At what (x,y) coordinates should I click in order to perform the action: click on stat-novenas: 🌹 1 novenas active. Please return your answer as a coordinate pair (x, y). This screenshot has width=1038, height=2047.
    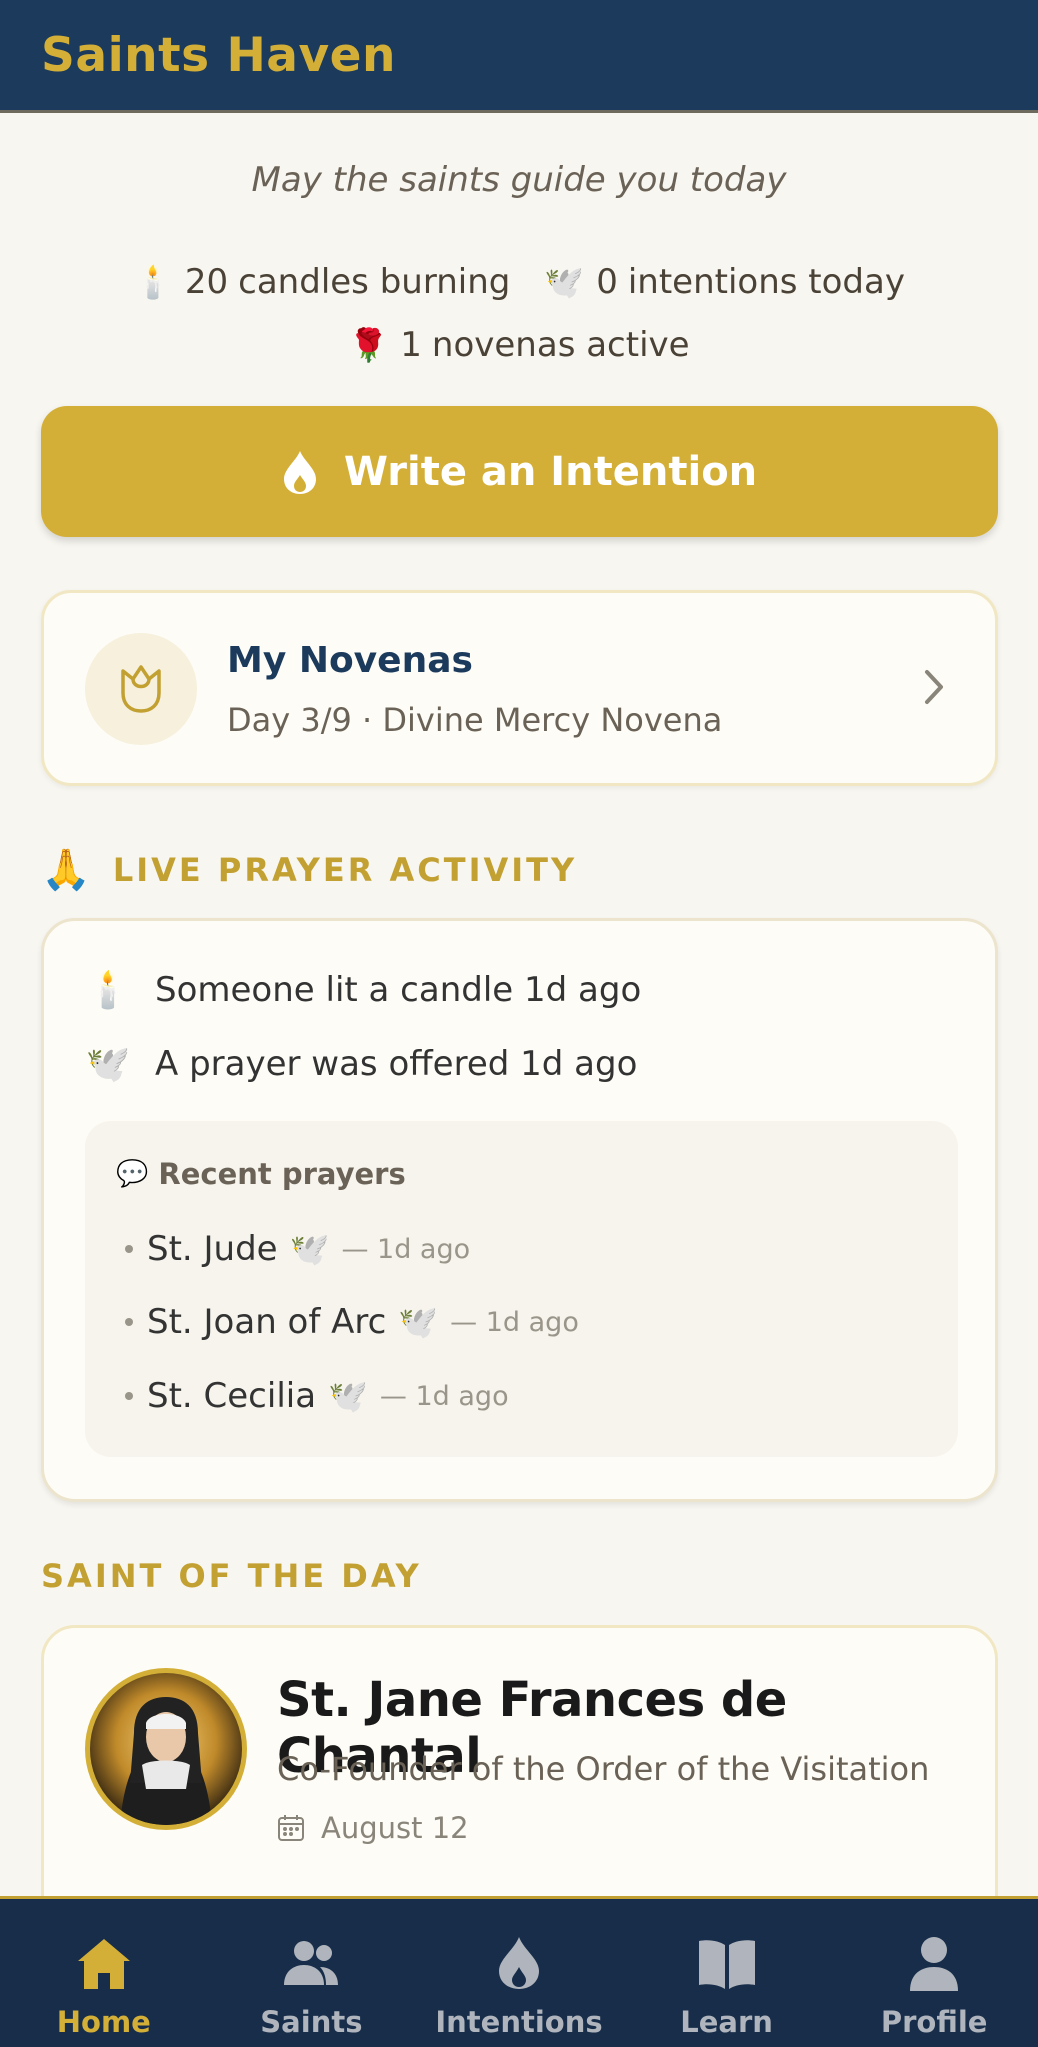
    Looking at the image, I should click on (518, 345).